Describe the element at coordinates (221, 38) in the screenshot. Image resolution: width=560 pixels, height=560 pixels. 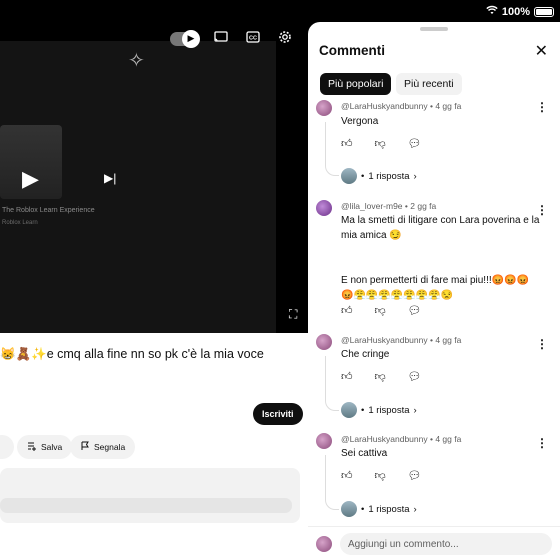
I see `cast-icon` at that location.